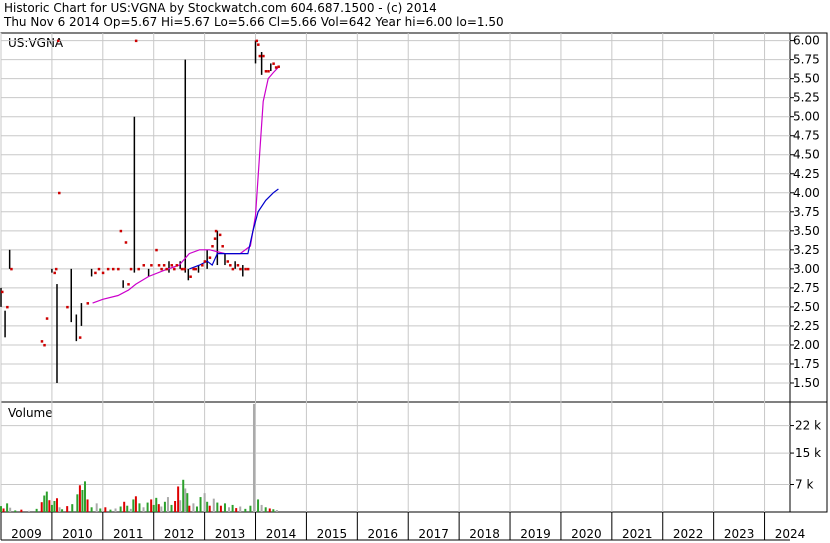  I want to click on y-tick-label: 1.75, so click(806, 364).